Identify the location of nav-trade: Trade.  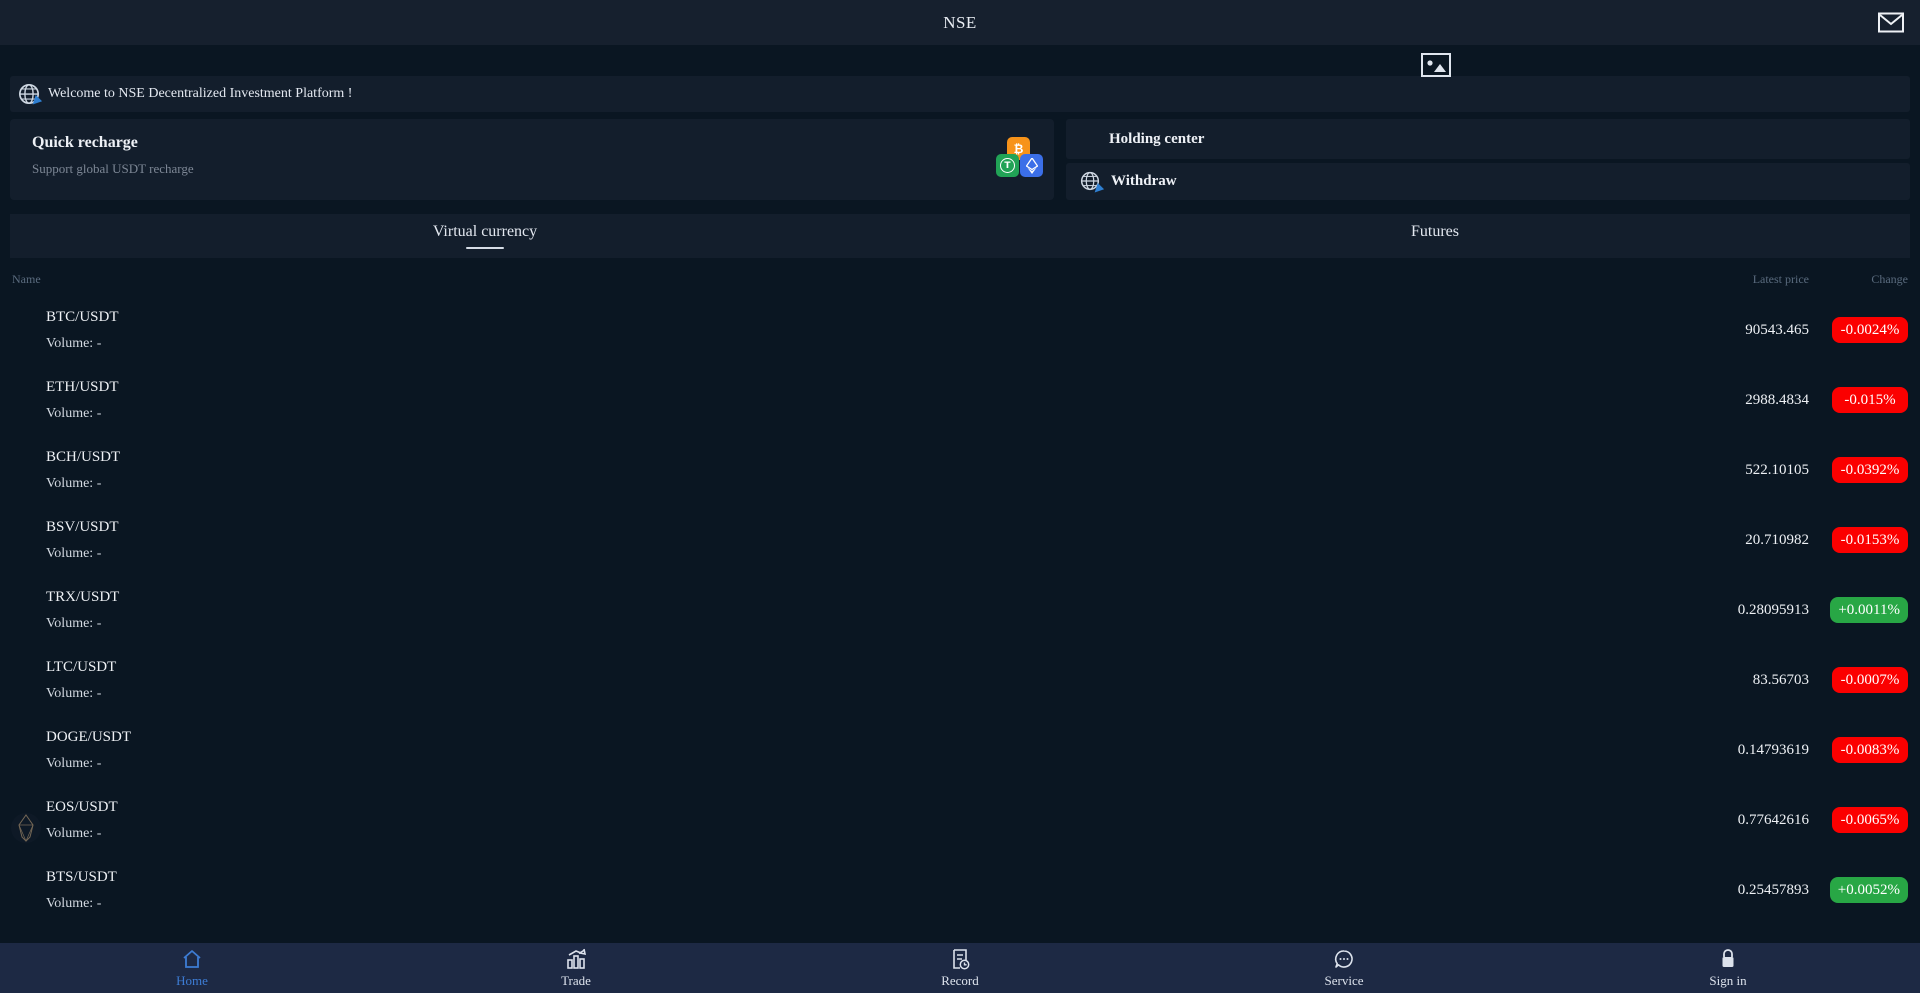
(576, 968).